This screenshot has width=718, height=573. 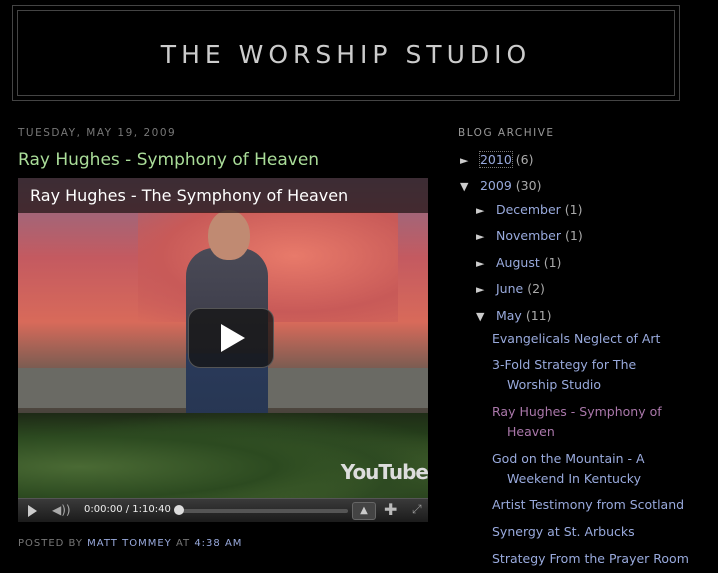 I want to click on archive-count: (6), so click(x=524, y=159).